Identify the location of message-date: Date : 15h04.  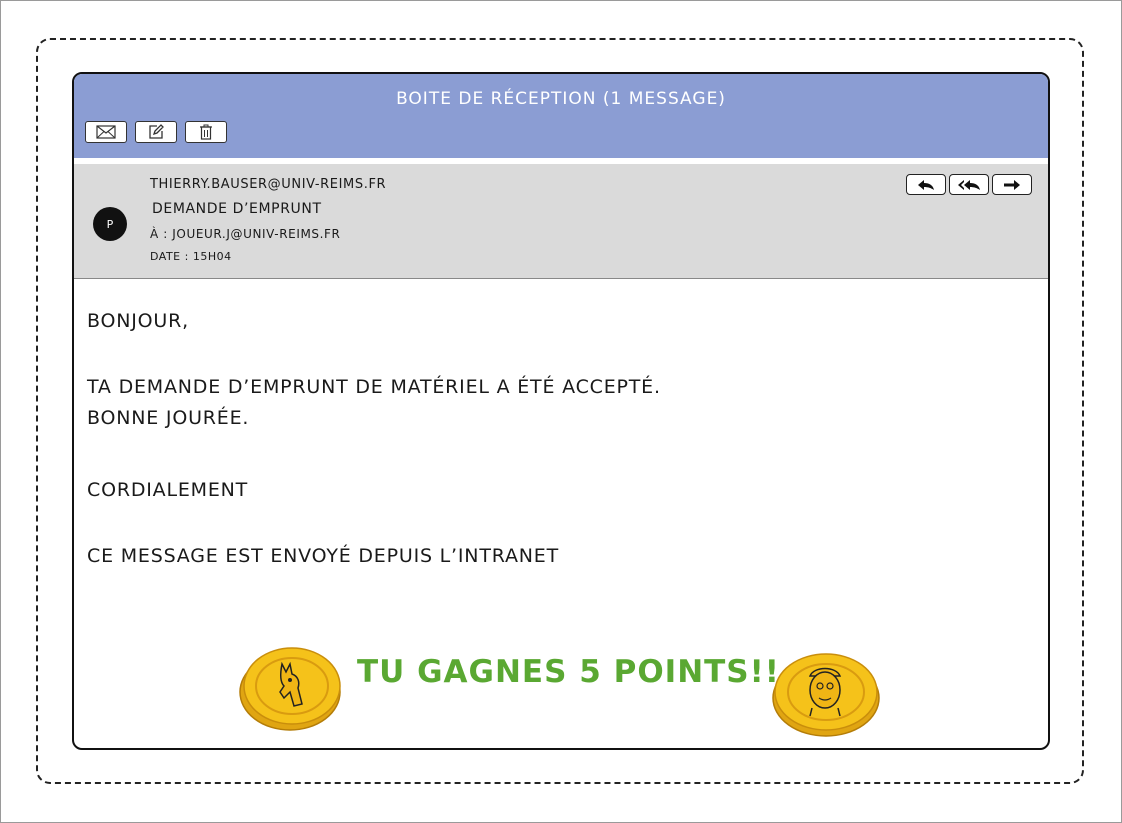
(191, 256).